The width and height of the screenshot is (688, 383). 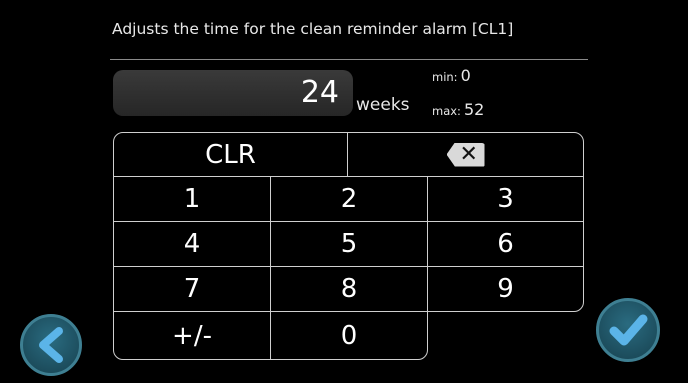 What do you see at coordinates (192, 199) in the screenshot?
I see `key-1: 1` at bounding box center [192, 199].